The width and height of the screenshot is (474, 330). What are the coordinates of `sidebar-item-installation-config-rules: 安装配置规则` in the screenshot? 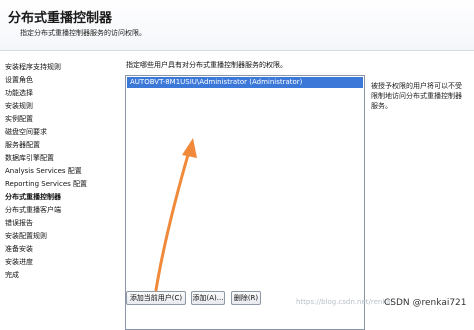 It's located at (26, 236).